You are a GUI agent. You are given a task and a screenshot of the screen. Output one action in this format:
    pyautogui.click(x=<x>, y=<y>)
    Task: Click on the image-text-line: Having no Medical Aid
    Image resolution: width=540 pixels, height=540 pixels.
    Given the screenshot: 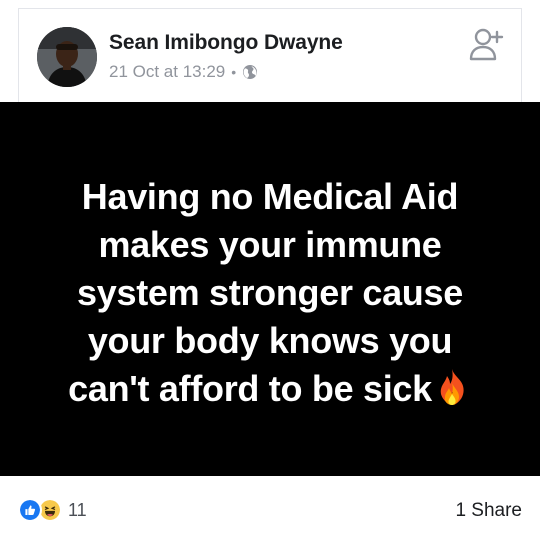 What is the action you would take?
    pyautogui.click(x=270, y=196)
    